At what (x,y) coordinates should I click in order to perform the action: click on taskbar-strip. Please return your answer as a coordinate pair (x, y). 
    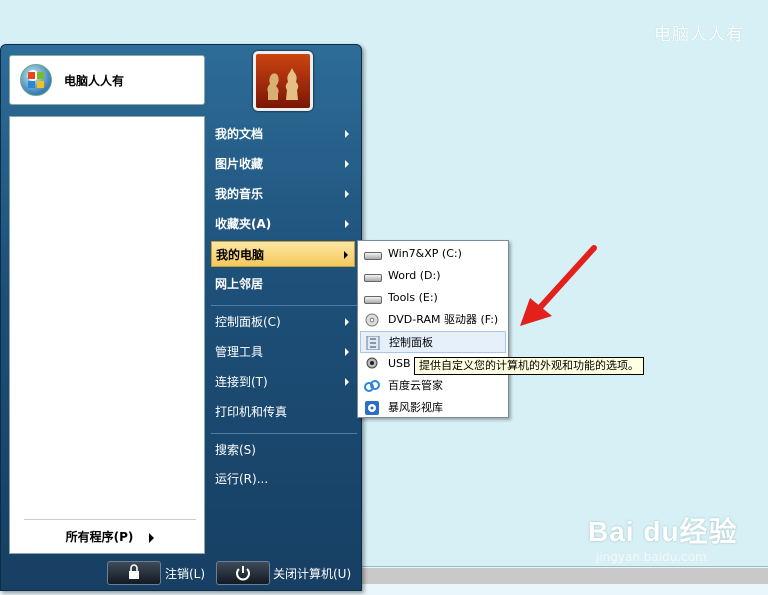
    Looking at the image, I should click on (564, 576).